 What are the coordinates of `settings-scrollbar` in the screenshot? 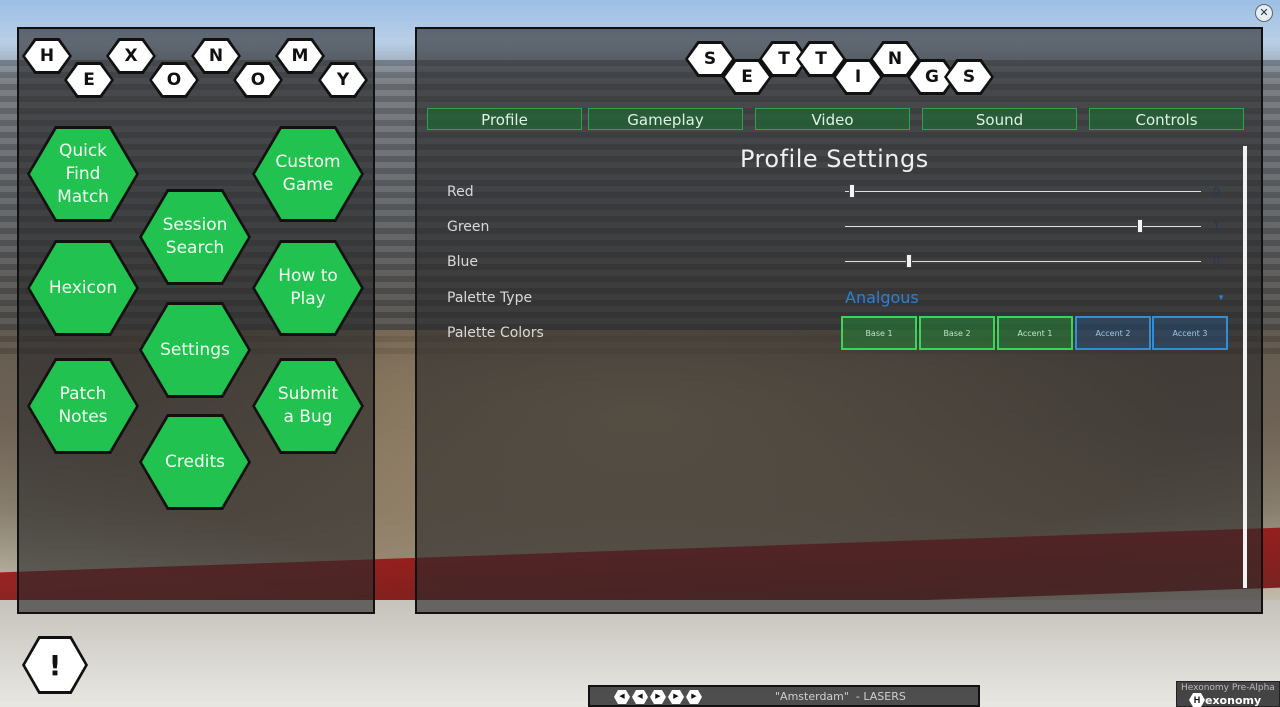 It's located at (1245, 367).